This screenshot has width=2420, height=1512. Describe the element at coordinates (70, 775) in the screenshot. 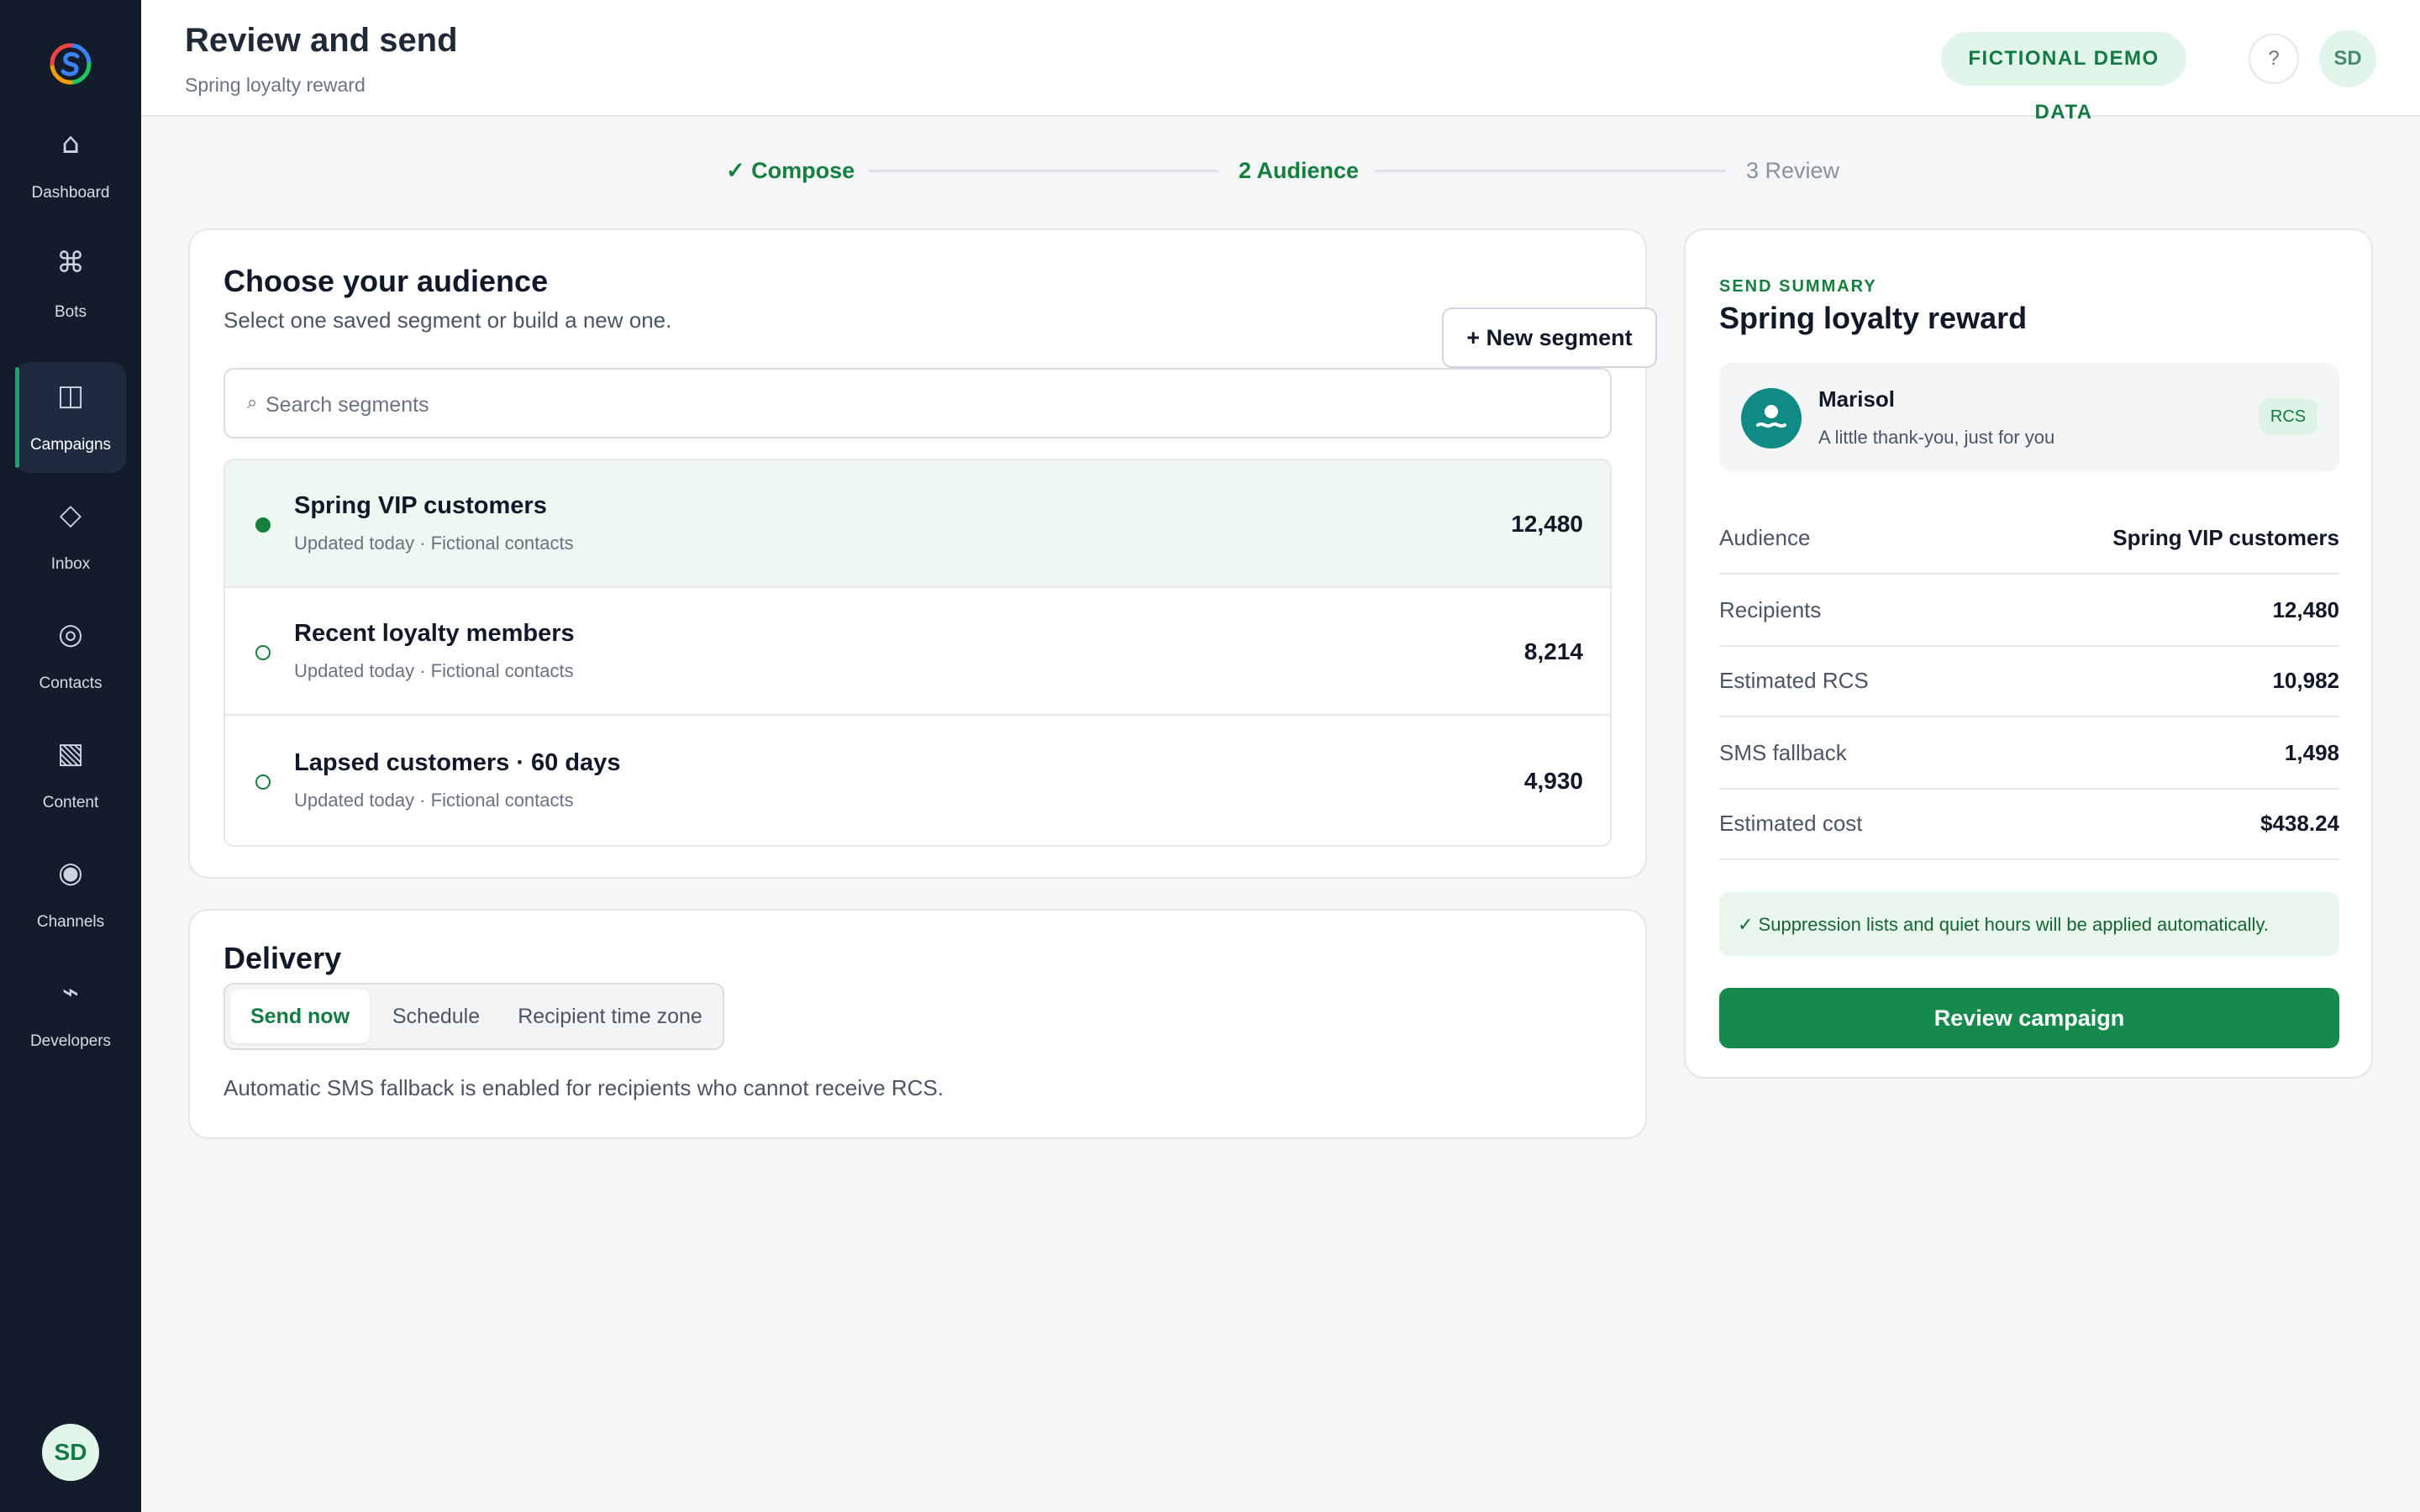

I see `sidebar-item-content: ▧ Content` at that location.